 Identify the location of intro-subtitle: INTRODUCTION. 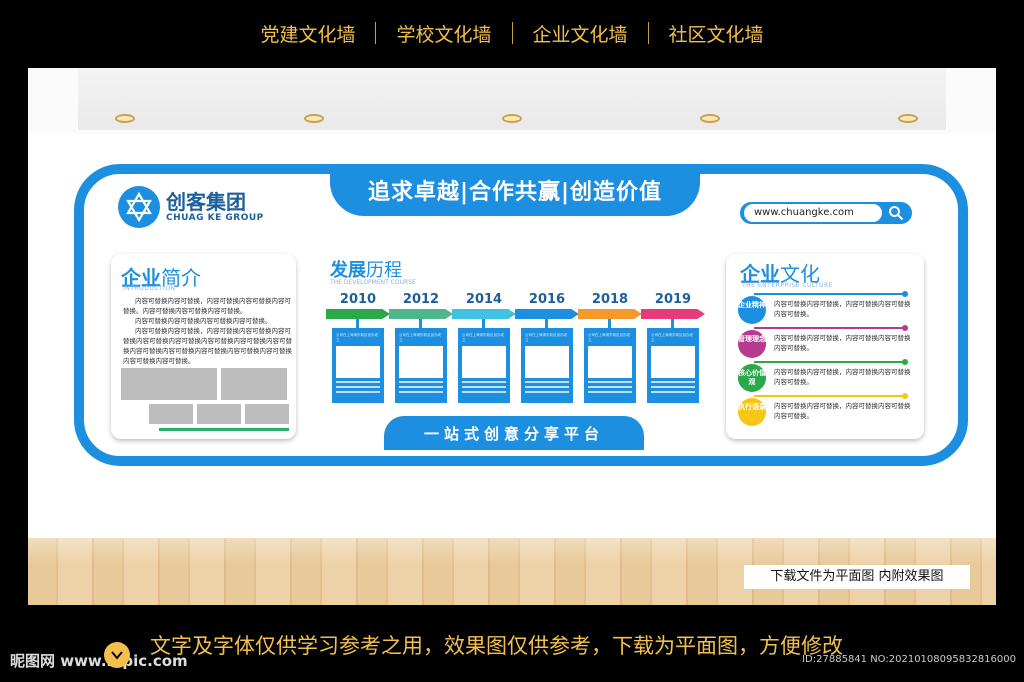
(149, 288).